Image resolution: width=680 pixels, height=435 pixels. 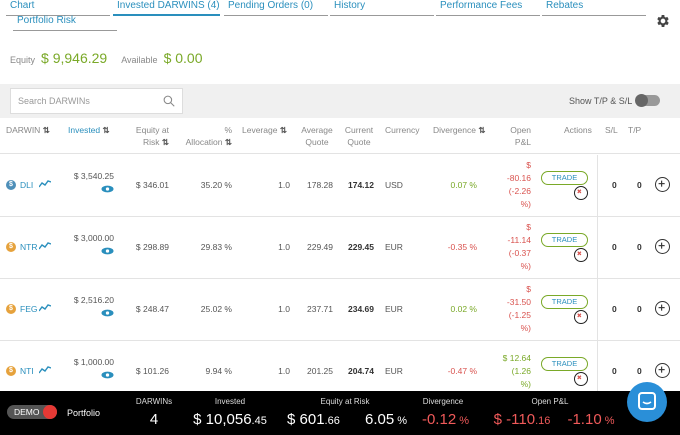 I want to click on show-tp-sl-label: Show T/P & S/L, so click(x=601, y=101).